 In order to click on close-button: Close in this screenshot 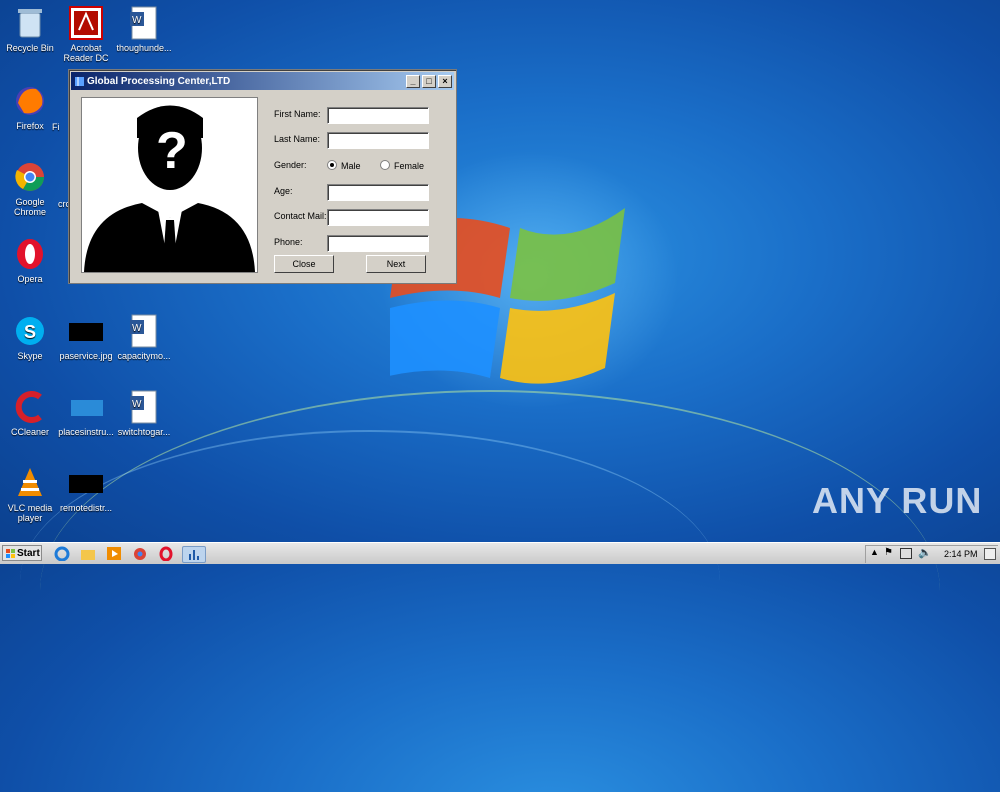, I will do `click(304, 264)`.